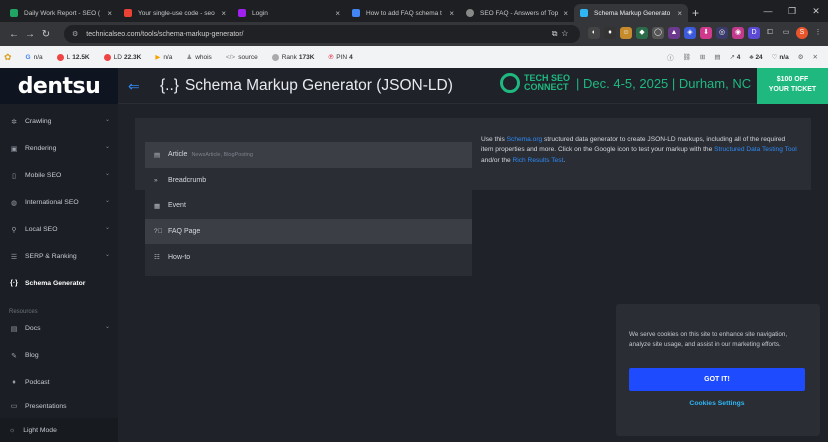  I want to click on light-mode-toggle: ☼ Light Mode, so click(59, 430).